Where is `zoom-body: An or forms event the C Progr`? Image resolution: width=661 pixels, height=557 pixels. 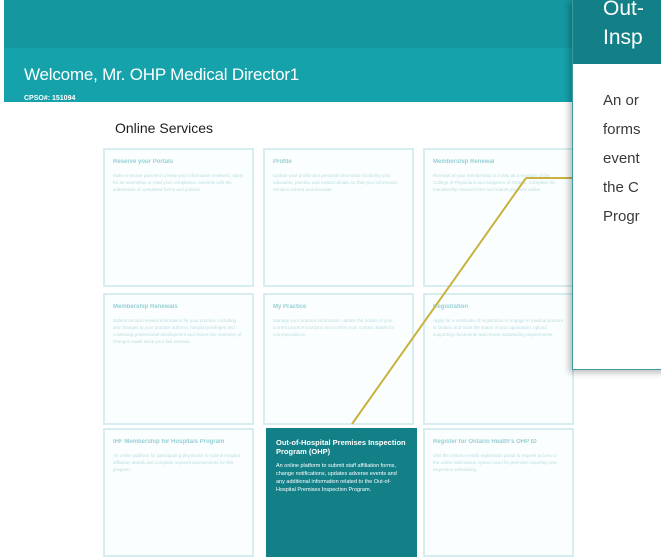
zoom-body: An or forms event the C Progr is located at coordinates (632, 158).